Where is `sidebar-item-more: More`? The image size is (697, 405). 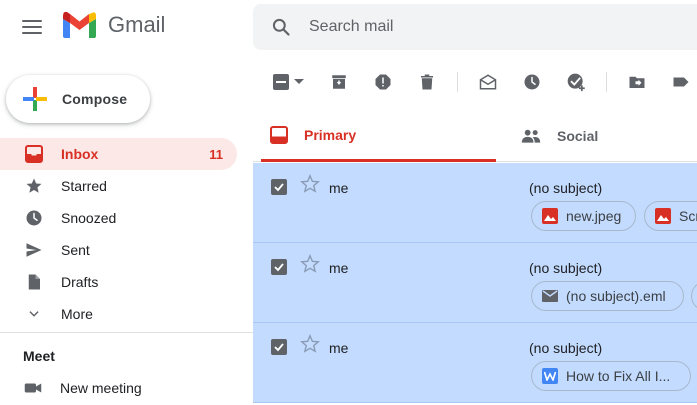
sidebar-item-more: More is located at coordinates (120, 314).